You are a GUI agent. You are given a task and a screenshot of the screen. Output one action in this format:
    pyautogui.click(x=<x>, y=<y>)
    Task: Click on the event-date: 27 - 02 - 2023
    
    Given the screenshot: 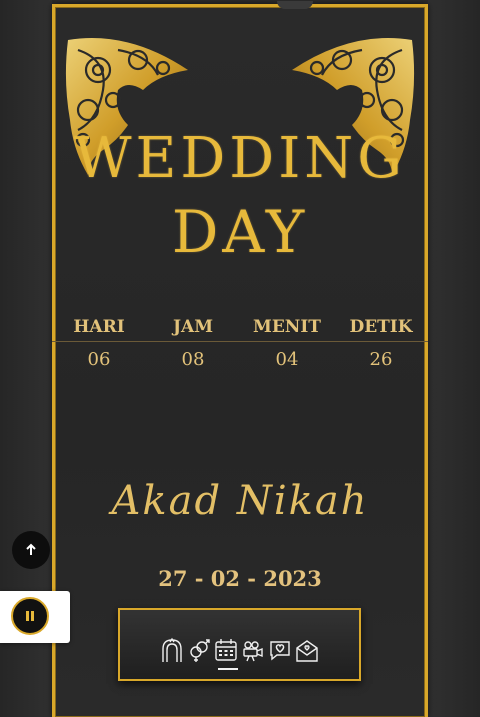 What is the action you would take?
    pyautogui.click(x=240, y=578)
    